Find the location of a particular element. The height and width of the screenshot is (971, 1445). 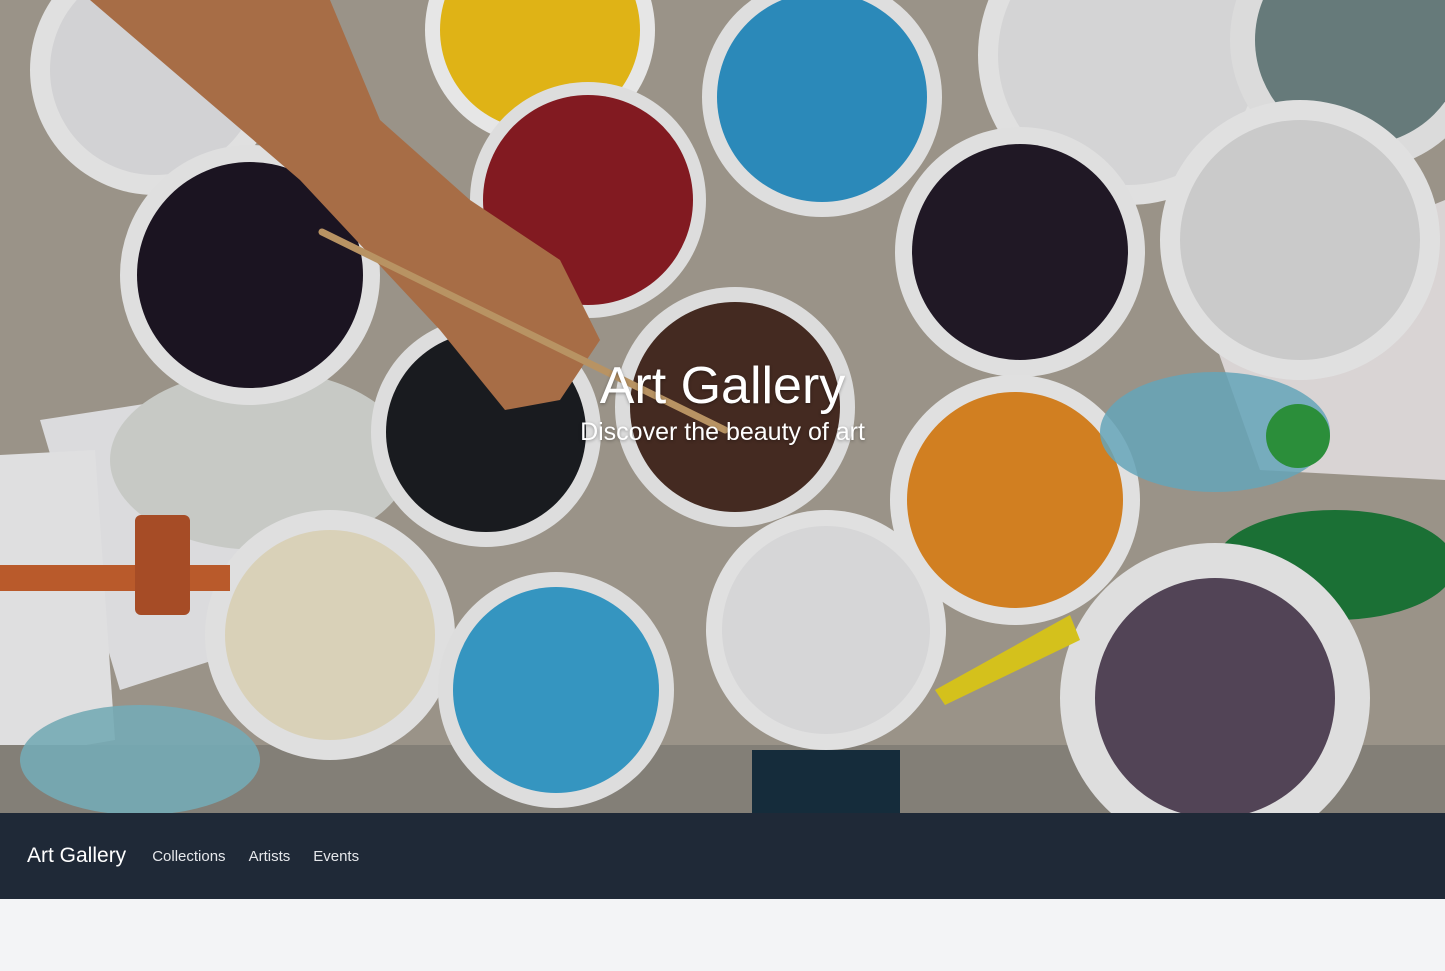

nav-links: Collections Artists Events is located at coordinates (267, 856).